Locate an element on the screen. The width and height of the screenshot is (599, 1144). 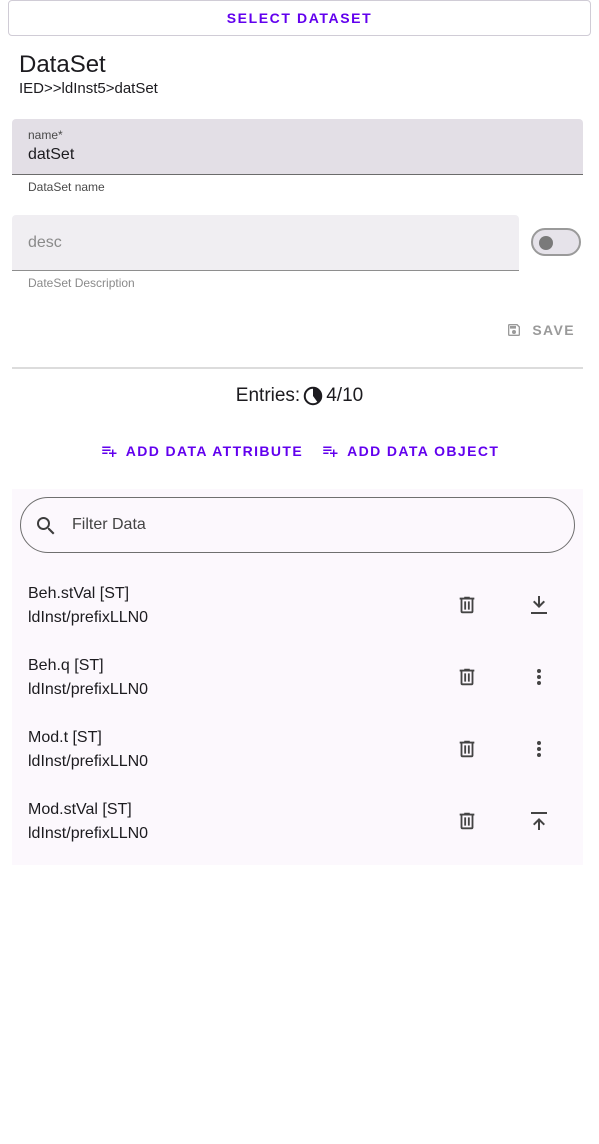
list-item: Beh.stVal [ST] ldInst/prefixLLN0 is located at coordinates (297, 605).